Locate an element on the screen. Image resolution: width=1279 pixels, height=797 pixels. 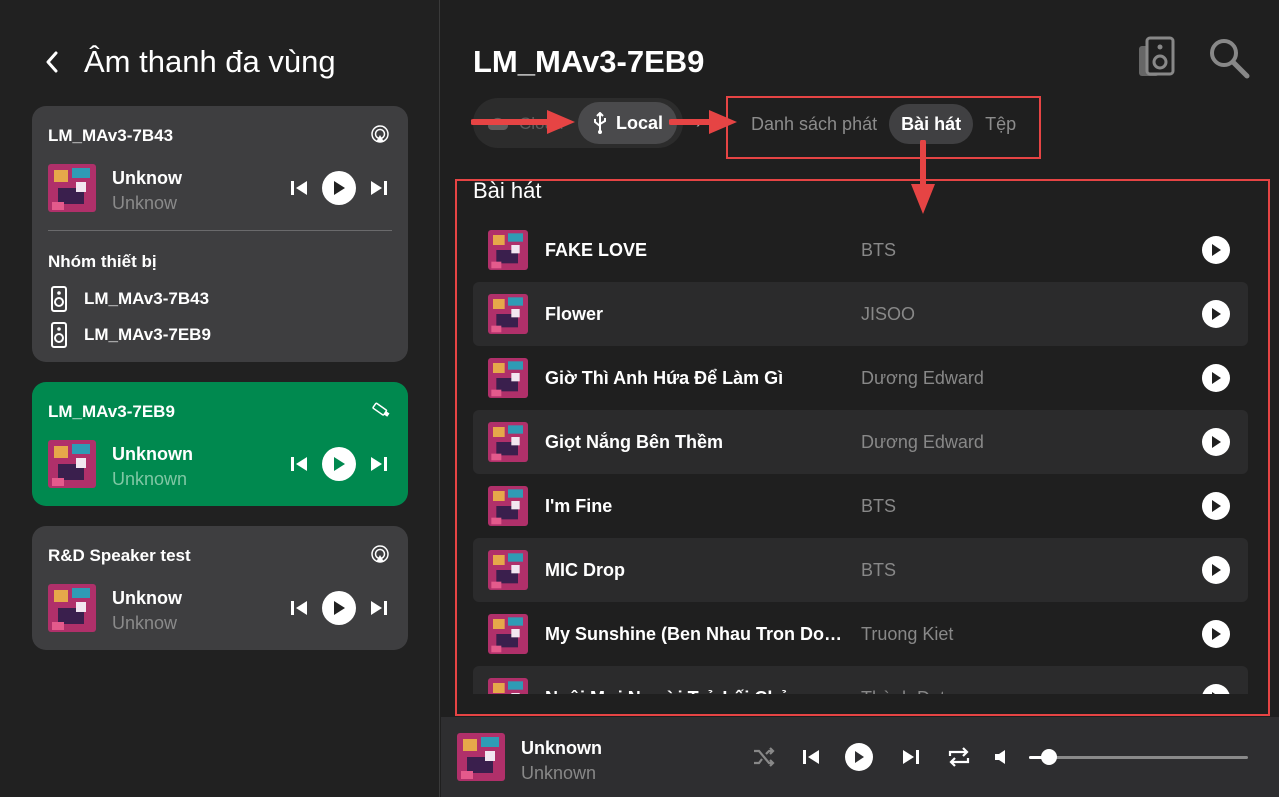
volume-slider-handle is located at coordinates (1048, 757).